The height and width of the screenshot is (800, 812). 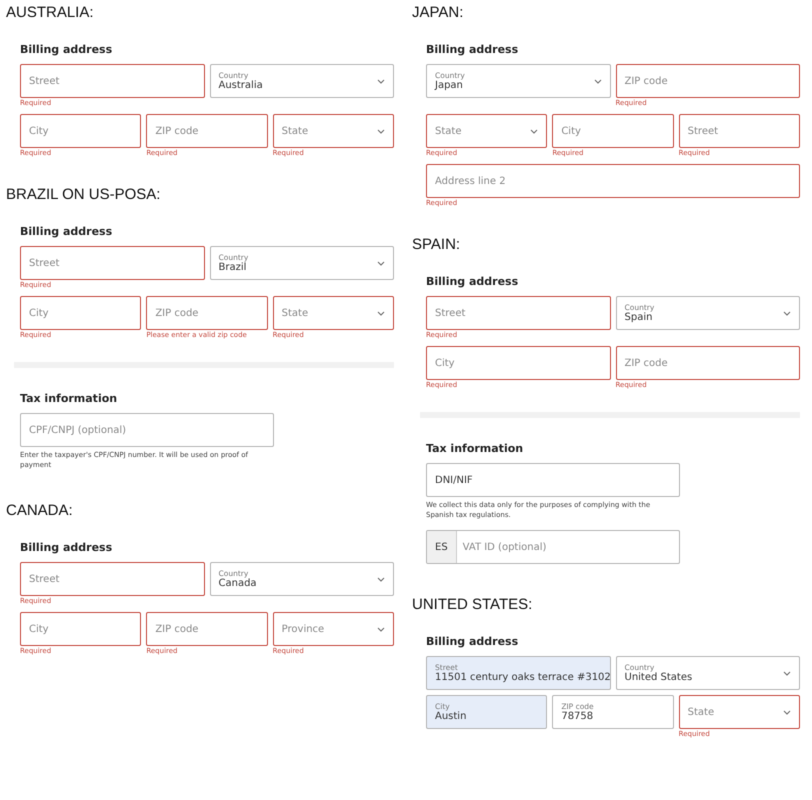 What do you see at coordinates (438, 12) in the screenshot?
I see `section-heading: JAPAN:` at bounding box center [438, 12].